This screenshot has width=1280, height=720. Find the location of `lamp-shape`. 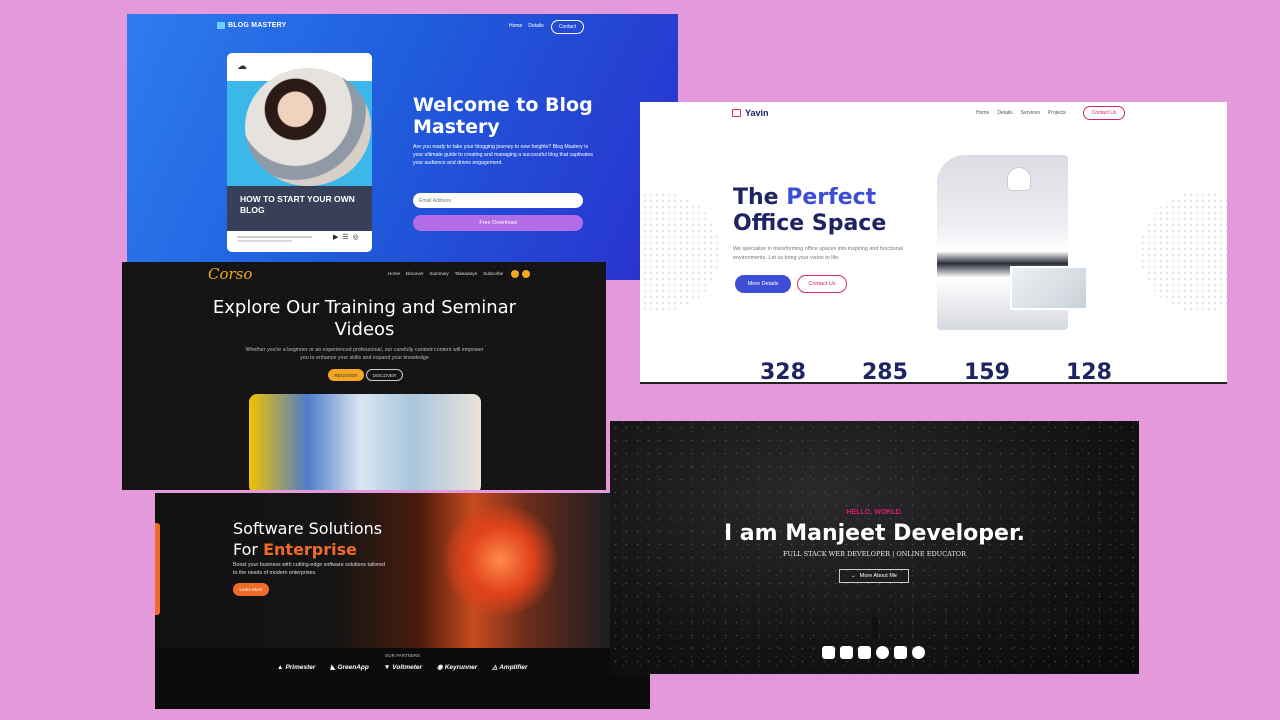

lamp-shape is located at coordinates (1019, 179).